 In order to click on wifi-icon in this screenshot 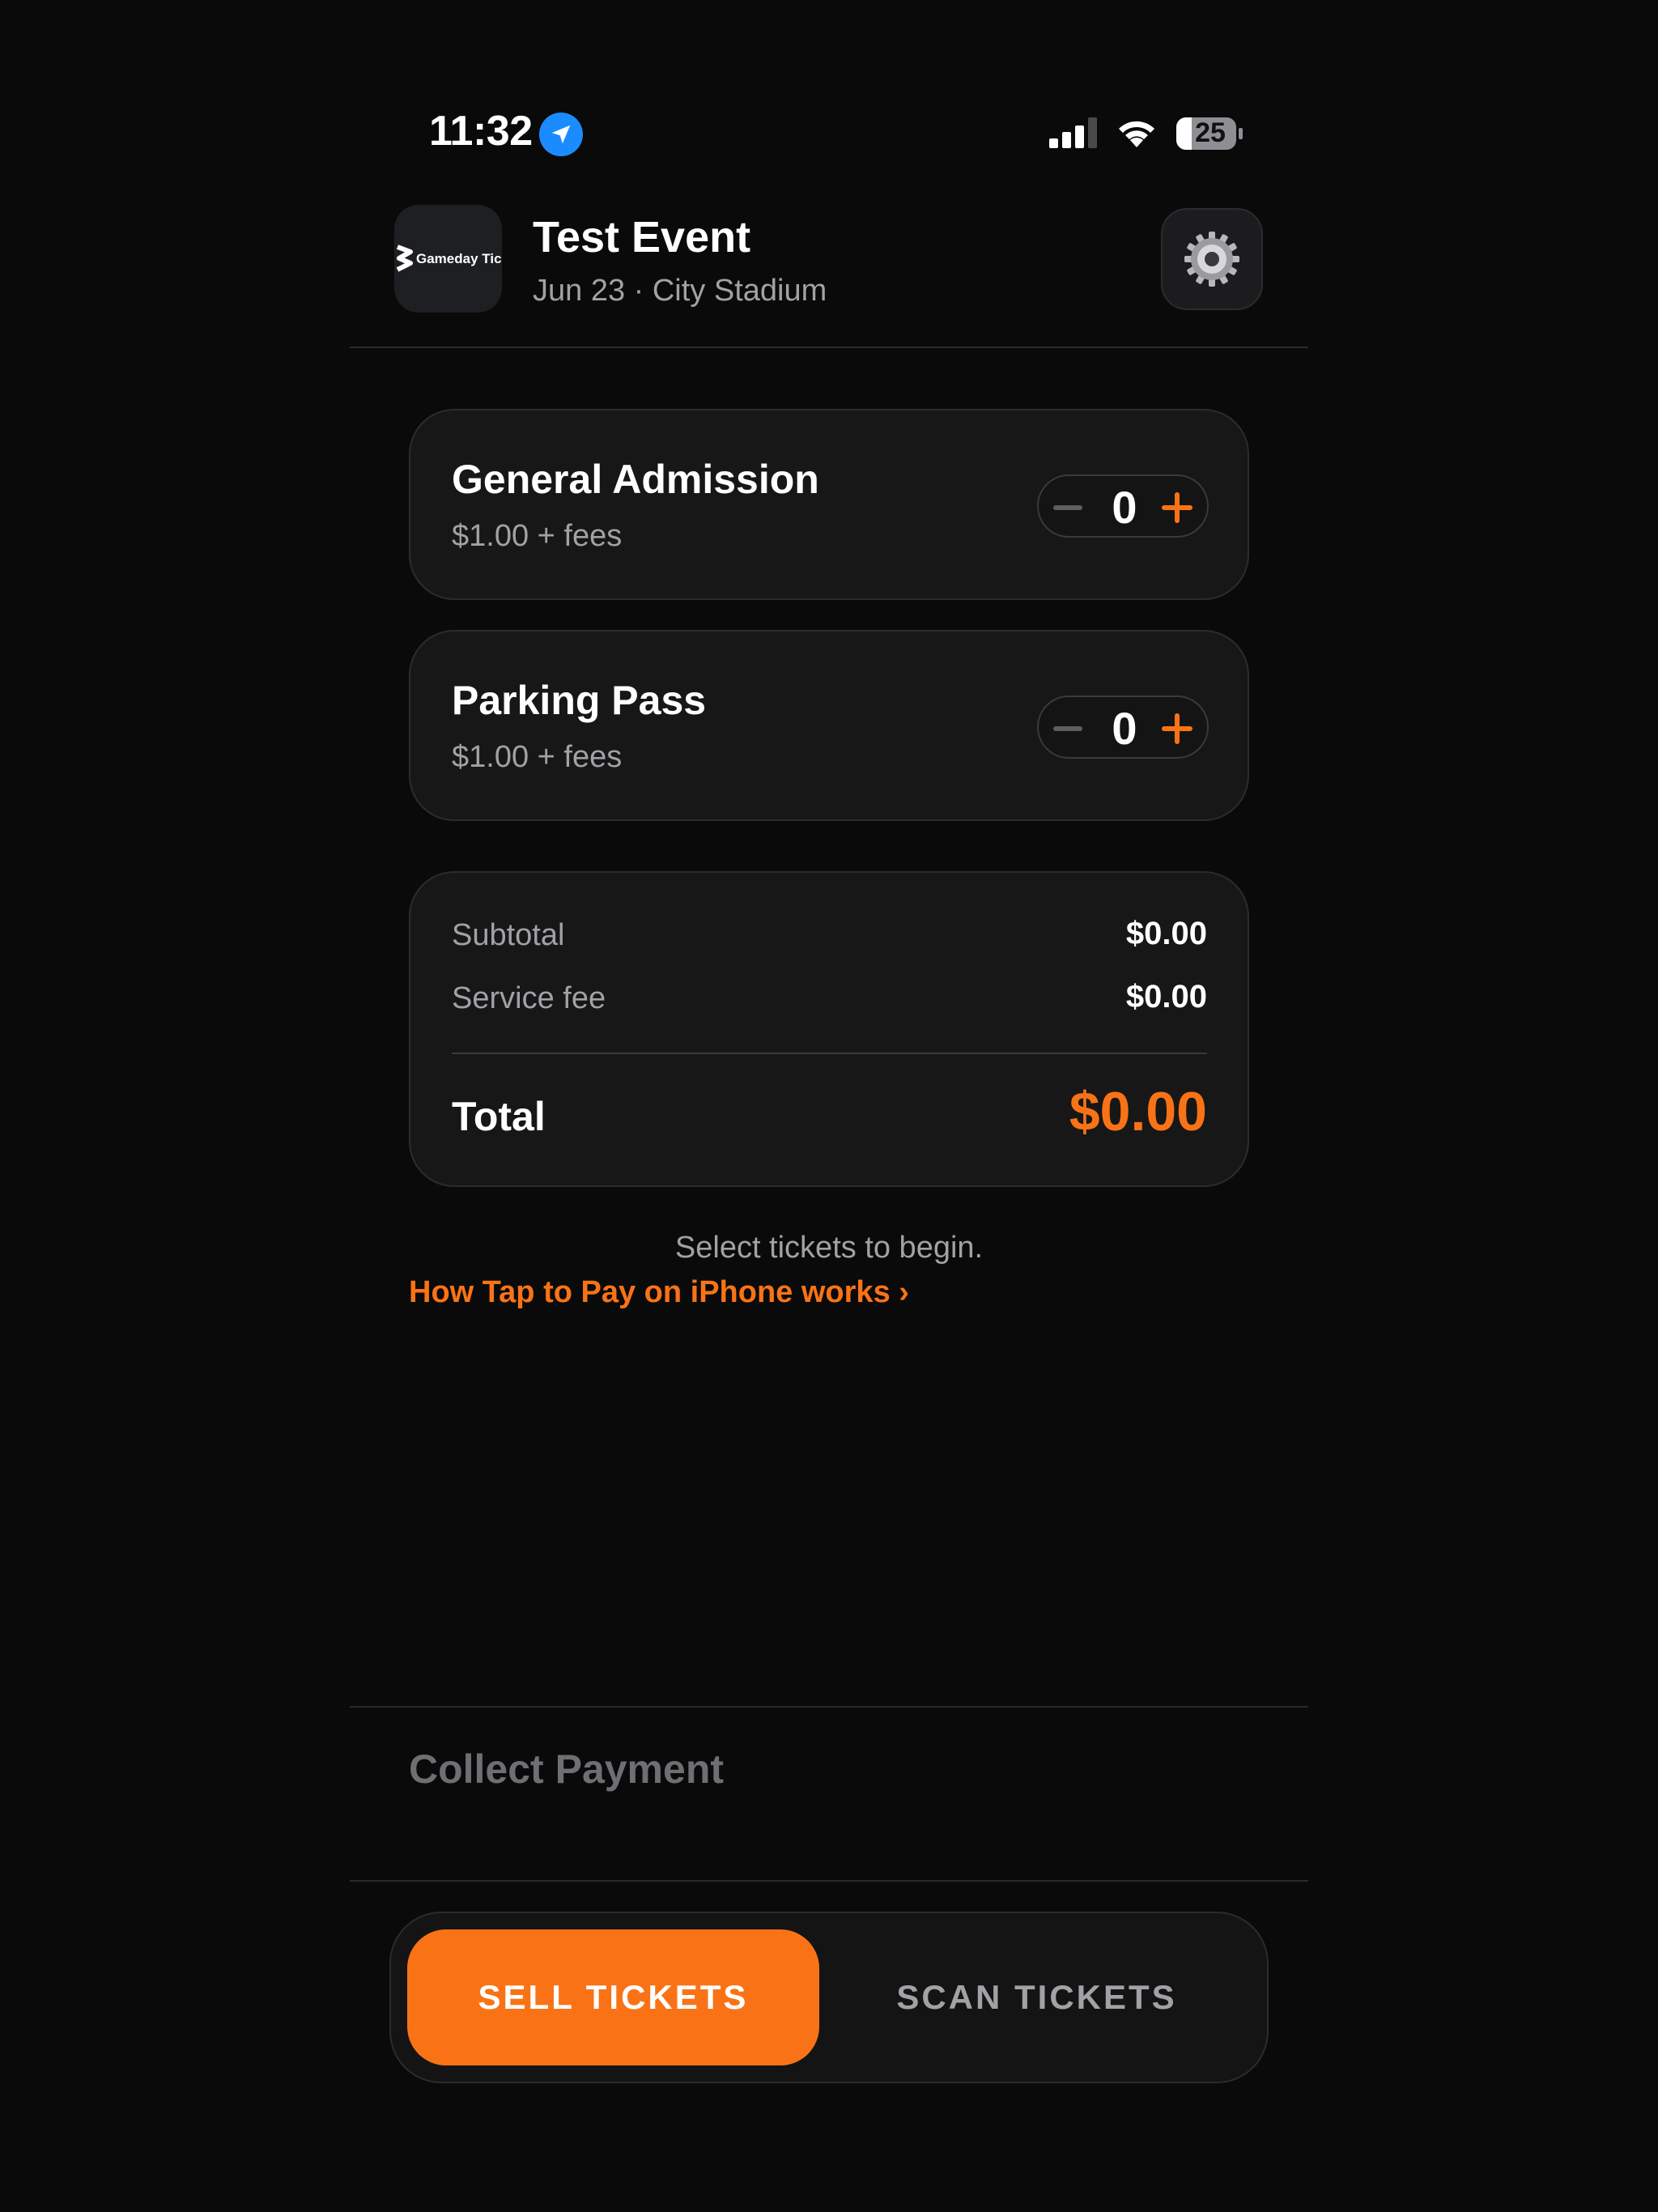, I will do `click(1136, 134)`.